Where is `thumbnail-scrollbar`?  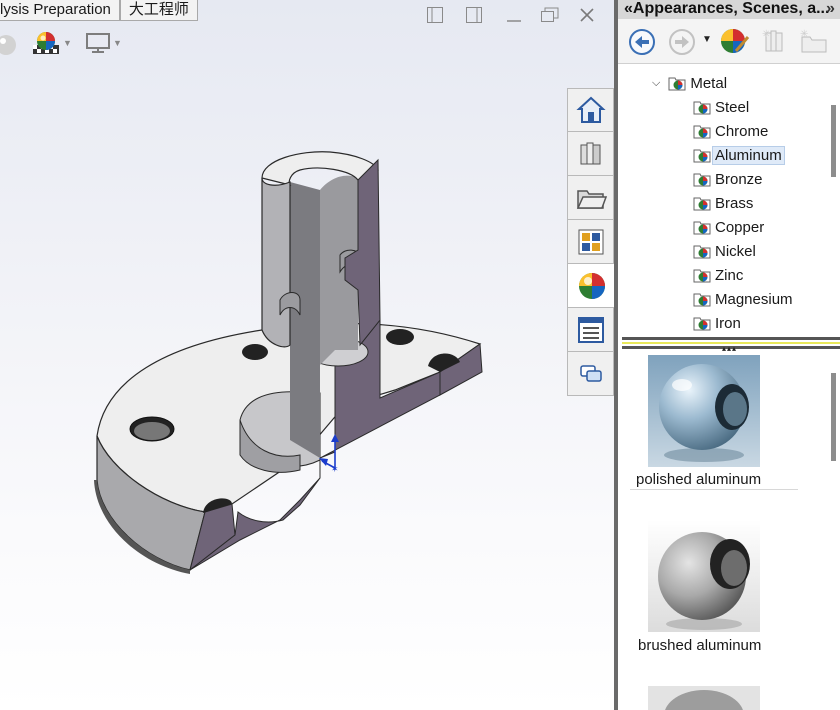
thumbnail-scrollbar is located at coordinates (833, 417).